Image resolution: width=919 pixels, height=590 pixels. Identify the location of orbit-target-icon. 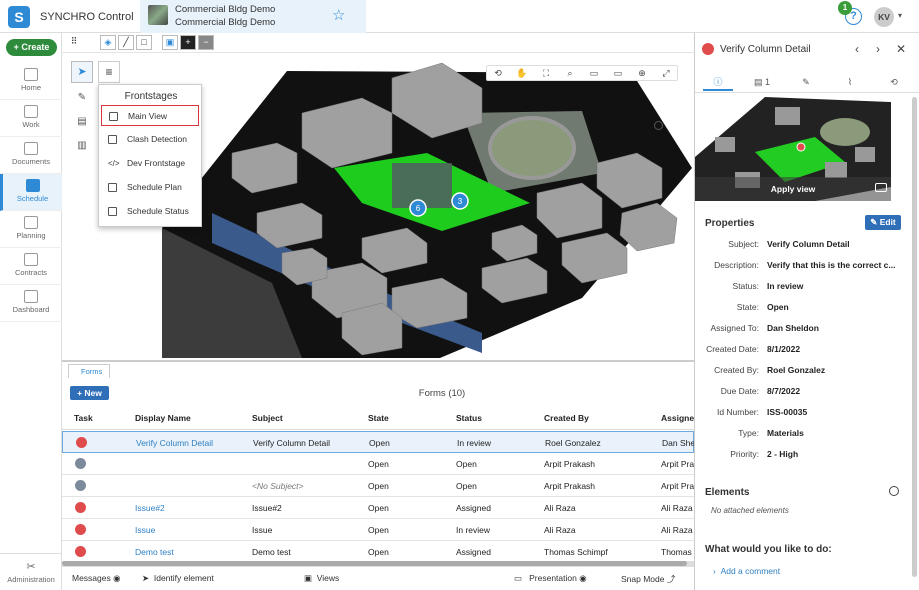
(658, 125).